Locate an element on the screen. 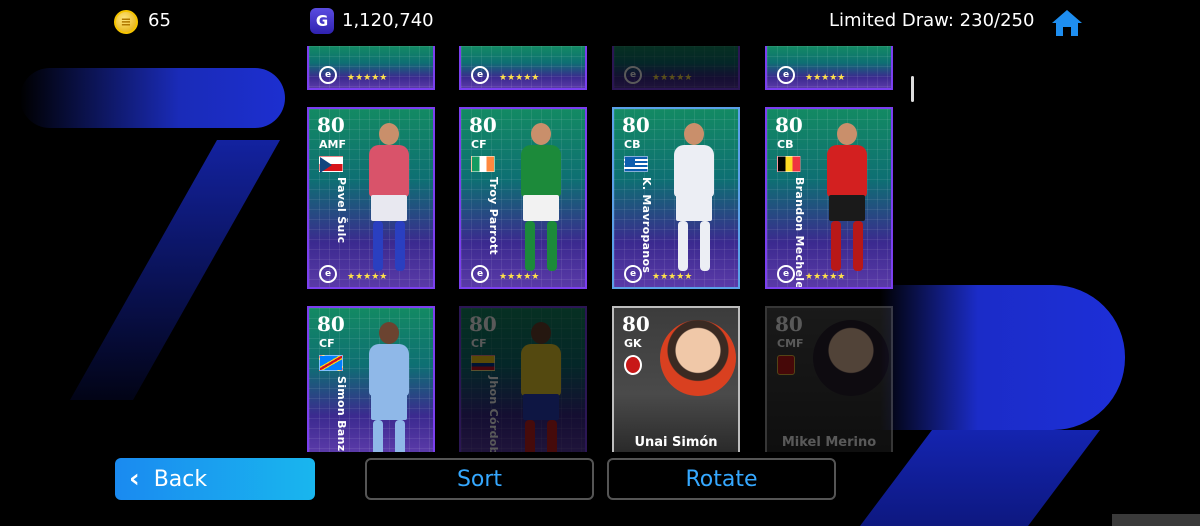  card-position: GK is located at coordinates (633, 343).